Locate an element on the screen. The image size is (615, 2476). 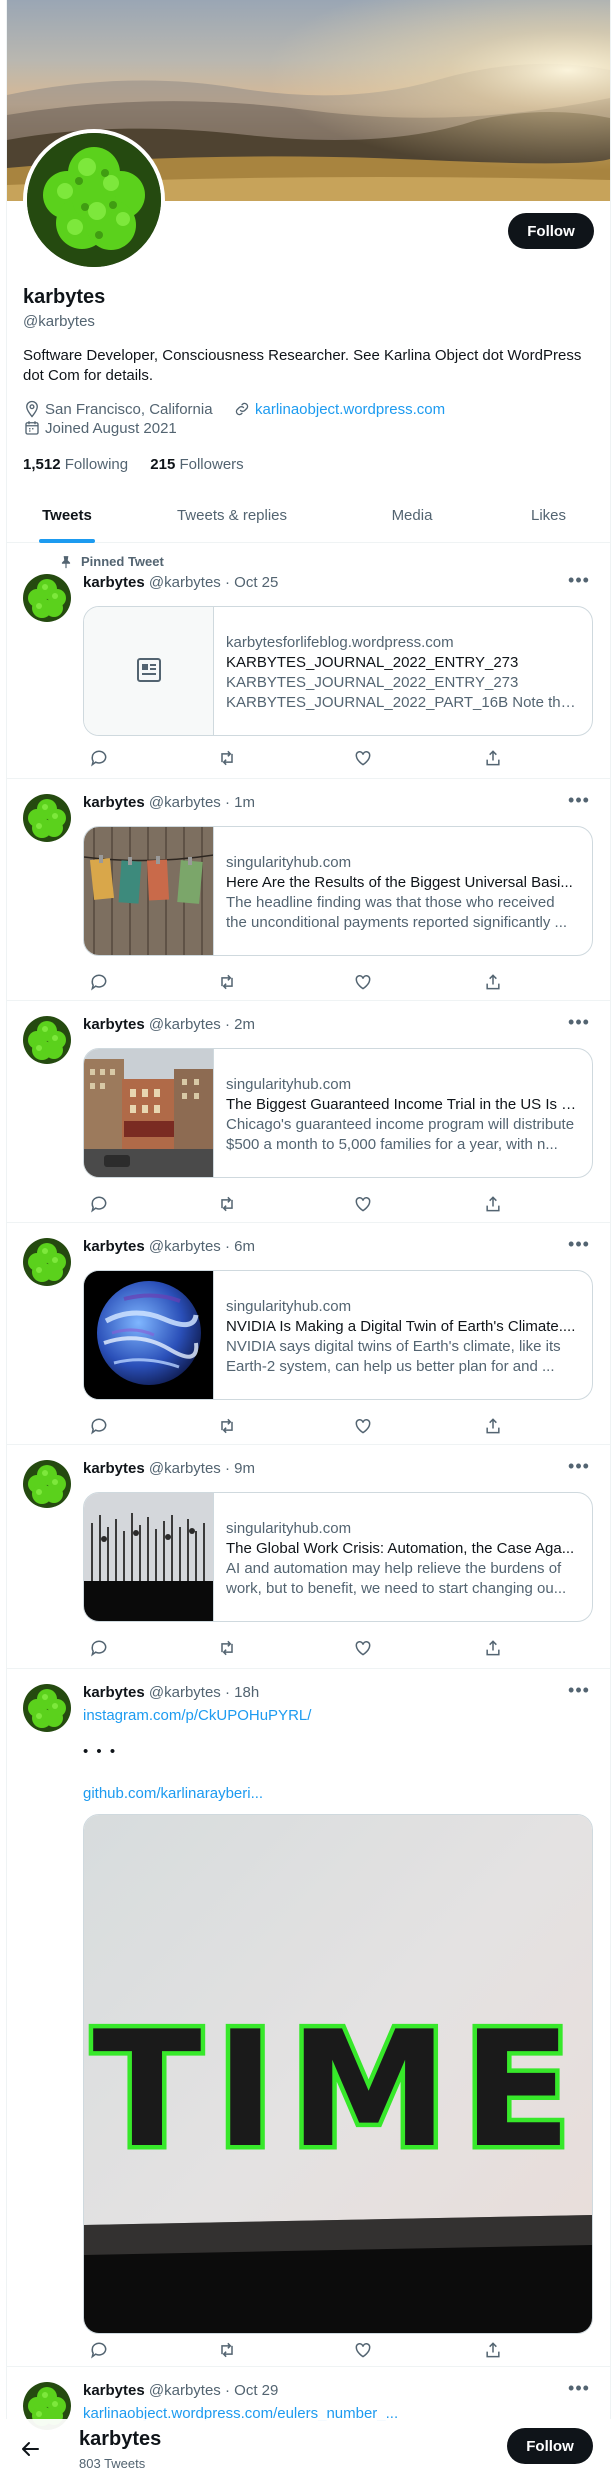
tab-likes: Likes is located at coordinates (548, 515).